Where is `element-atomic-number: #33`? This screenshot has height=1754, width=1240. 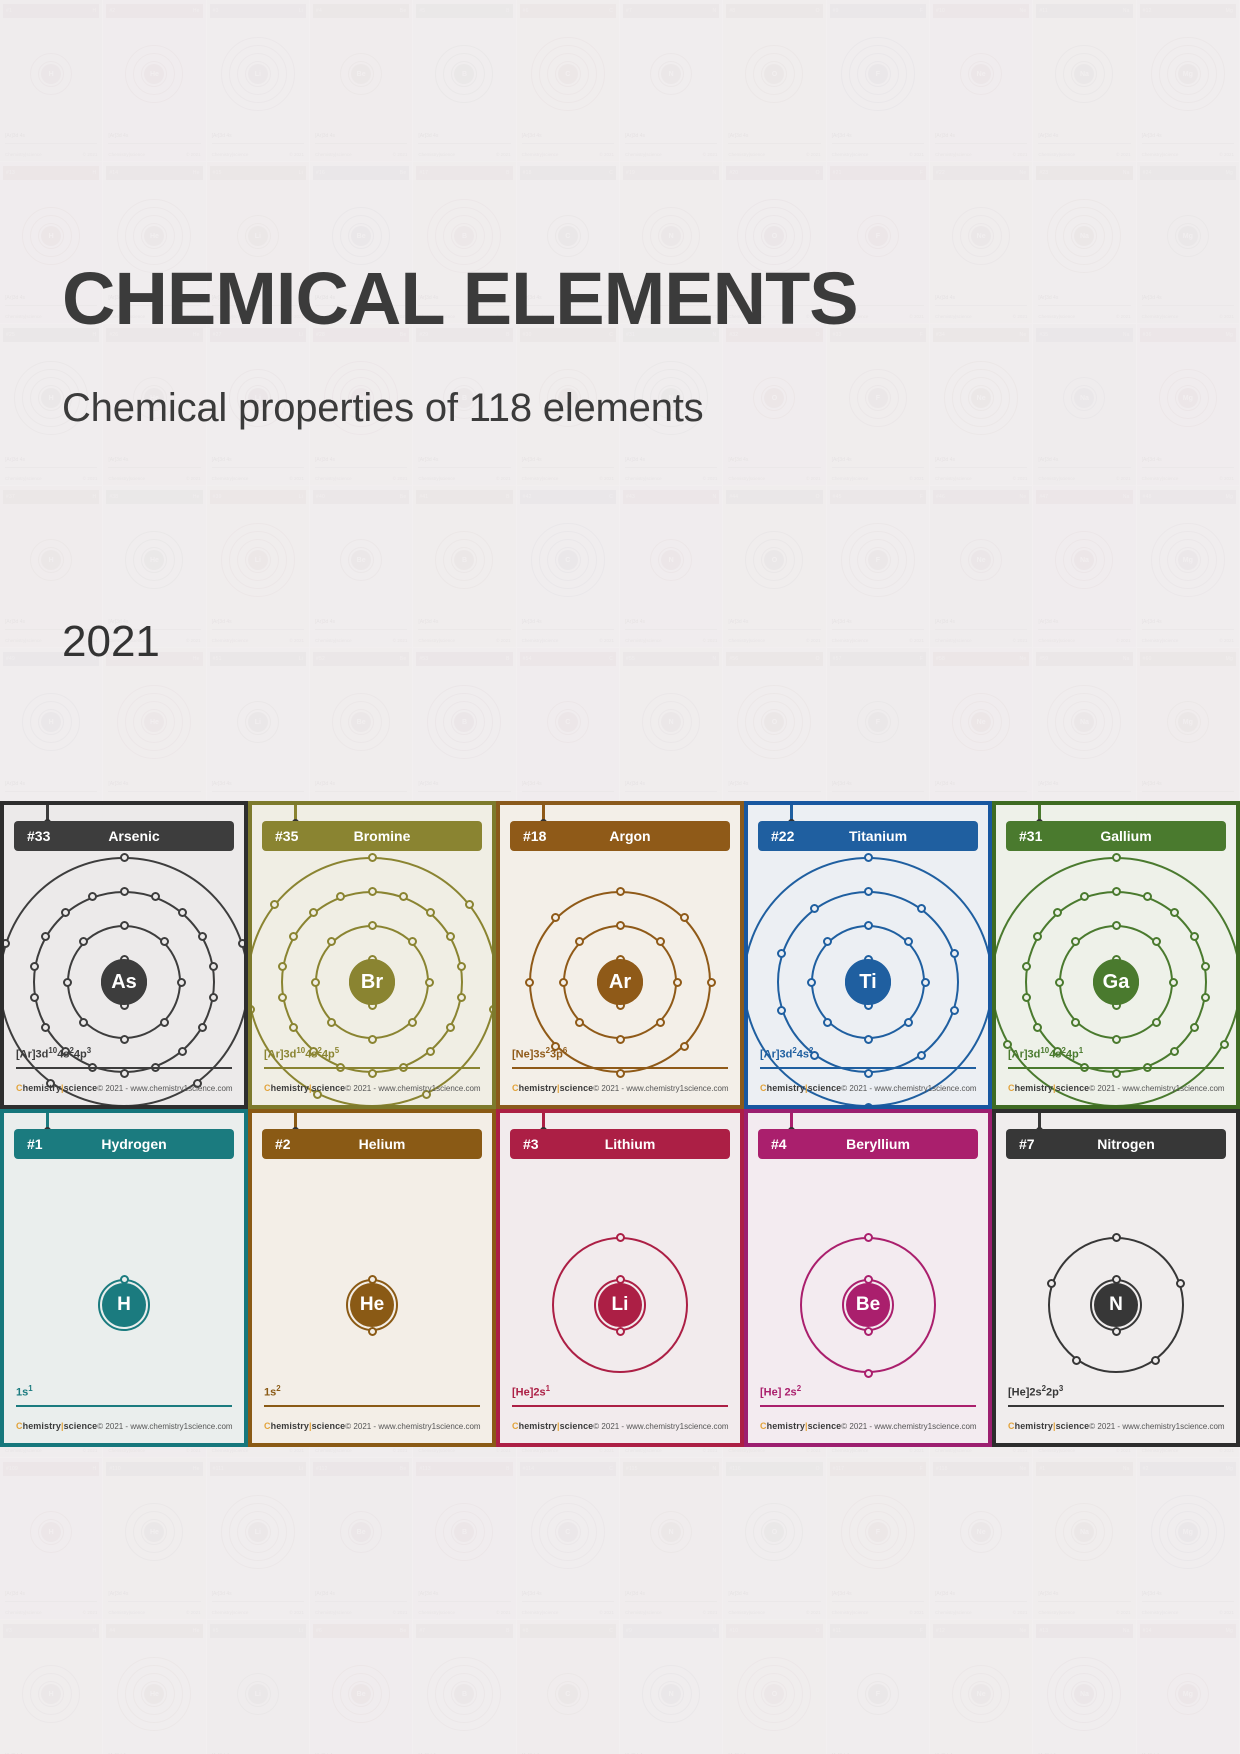 element-atomic-number: #33 is located at coordinates (39, 836).